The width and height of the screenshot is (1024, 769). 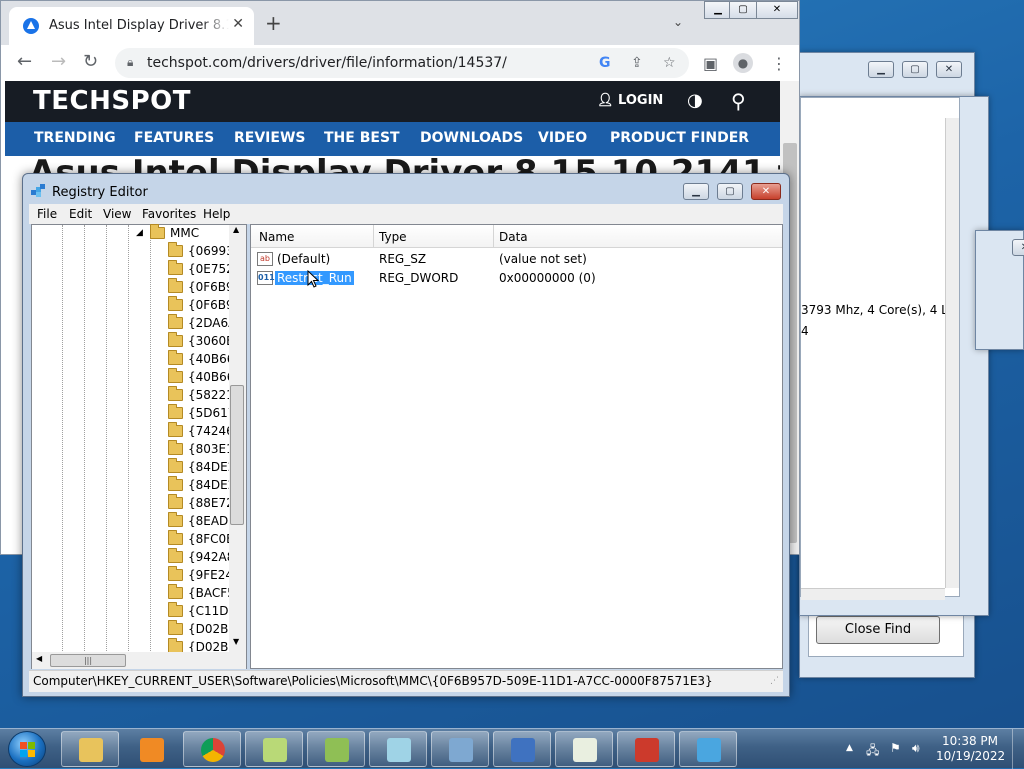 I want to click on lock-icon: 🔒︎, so click(x=130, y=62).